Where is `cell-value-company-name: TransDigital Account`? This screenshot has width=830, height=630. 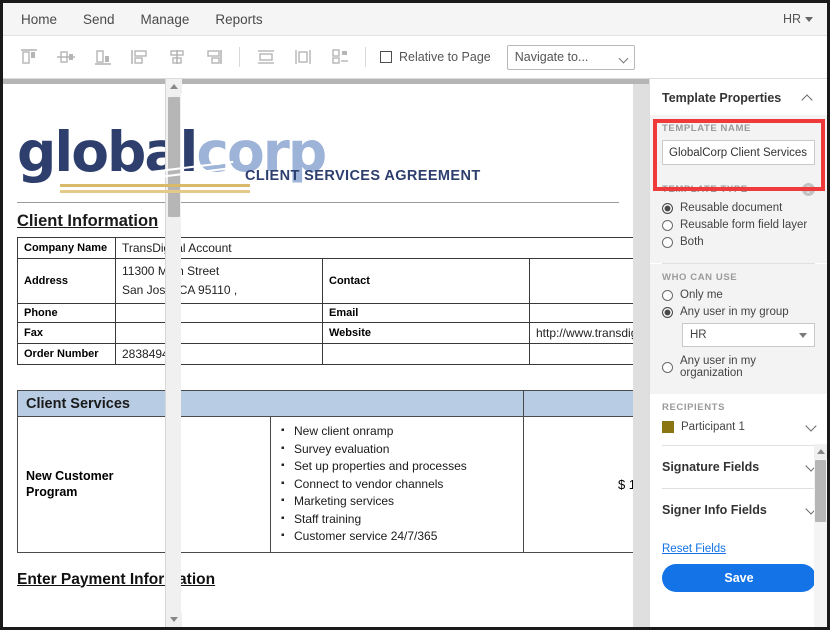 cell-value-company-name: TransDigital Account is located at coordinates (374, 248).